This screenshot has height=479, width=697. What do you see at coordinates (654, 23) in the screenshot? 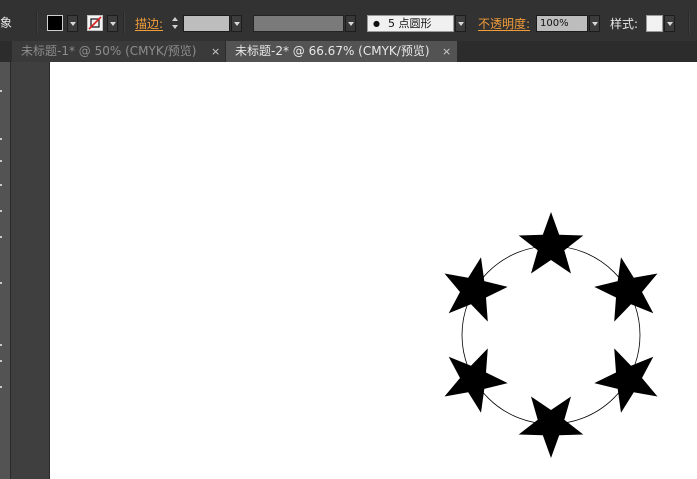
I see `graphic-style-swatch` at bounding box center [654, 23].